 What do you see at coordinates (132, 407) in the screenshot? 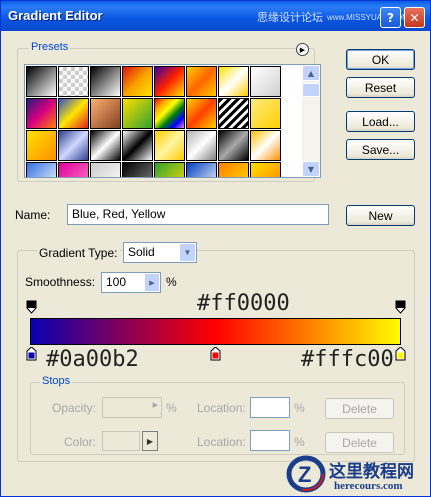
I see `opacity-input: ▶` at bounding box center [132, 407].